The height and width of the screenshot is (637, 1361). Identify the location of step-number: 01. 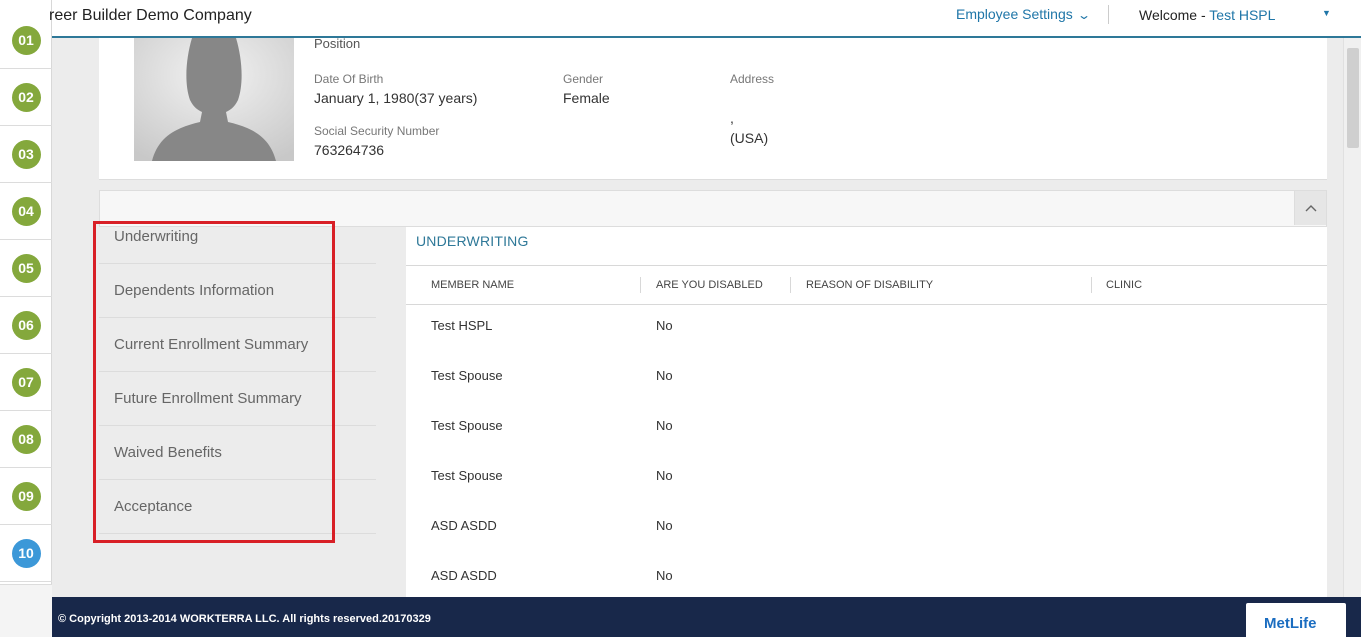
(26, 40).